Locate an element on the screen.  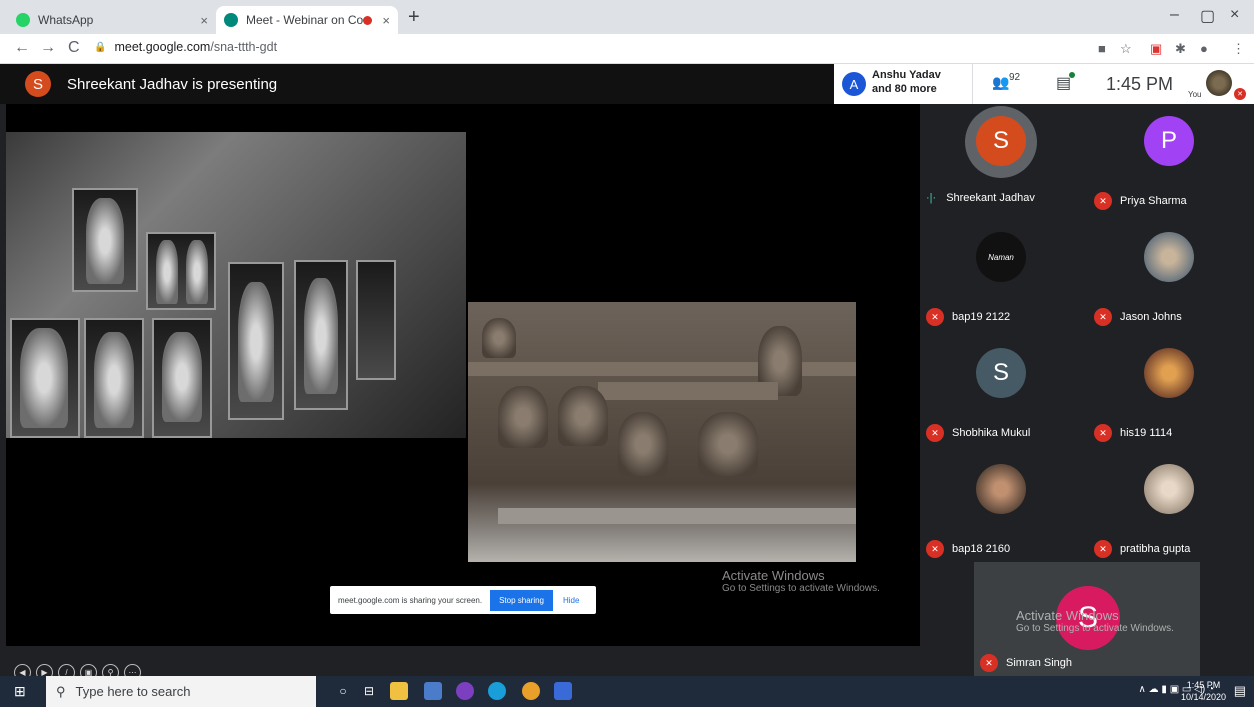
taskbar-search: ⚲ Type here to search is located at coordinates (181, 691).